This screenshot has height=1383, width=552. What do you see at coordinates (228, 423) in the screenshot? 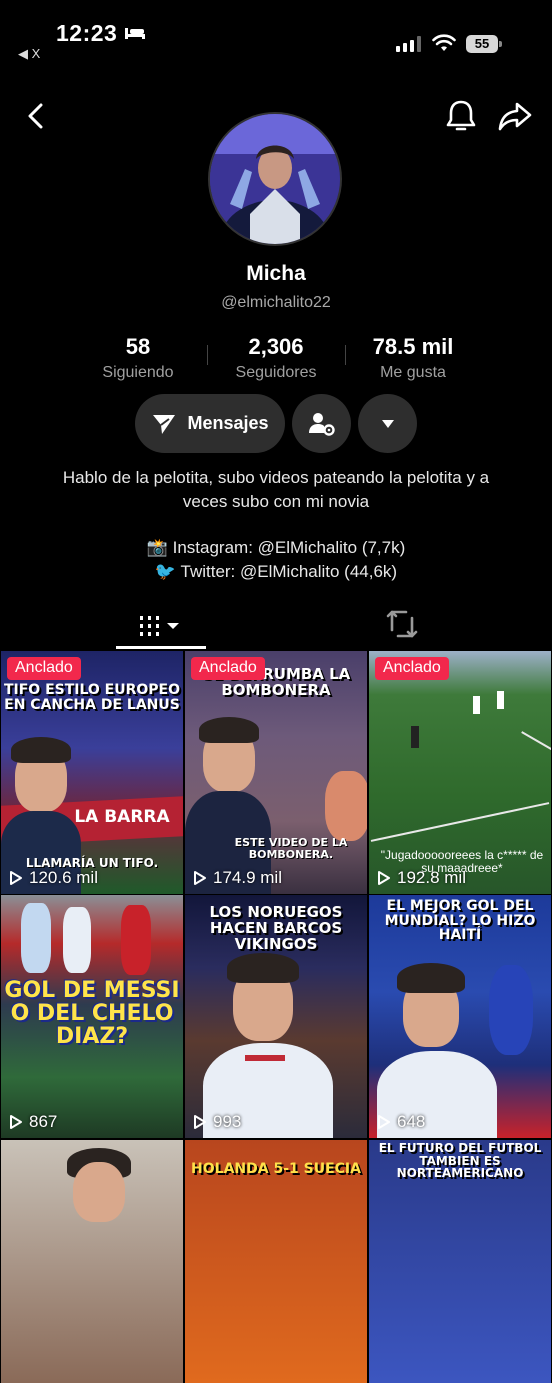
I see `message-button-label: Mensajes` at bounding box center [228, 423].